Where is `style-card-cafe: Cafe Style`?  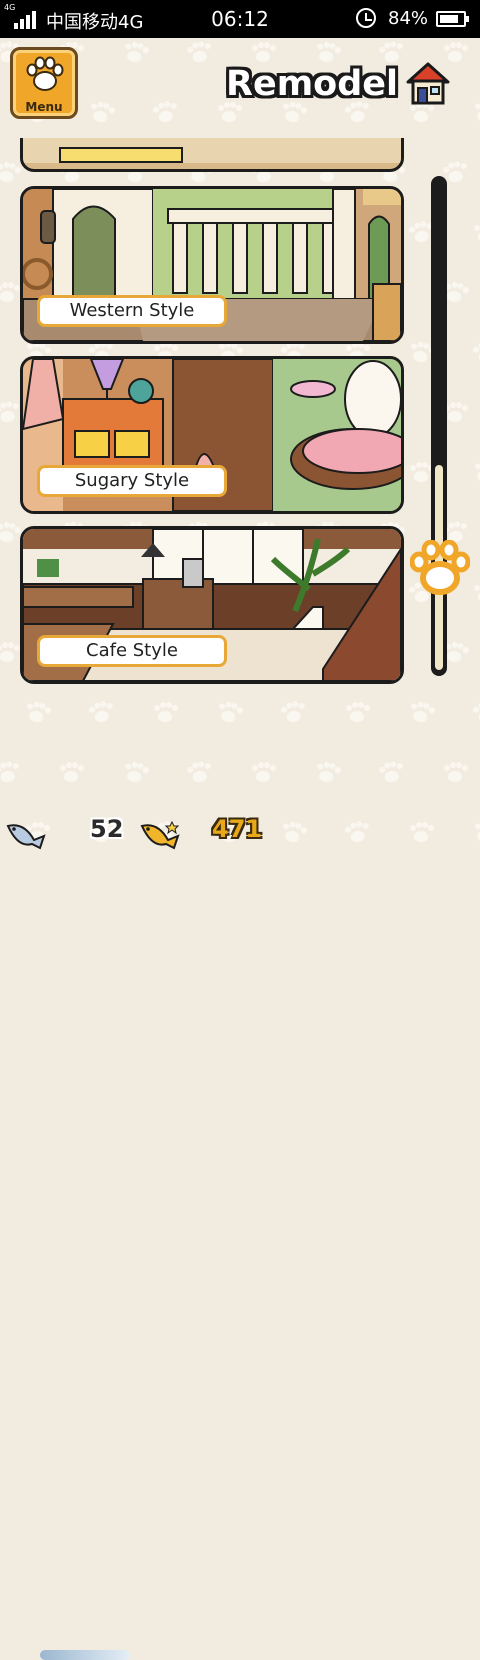 style-card-cafe: Cafe Style is located at coordinates (212, 605).